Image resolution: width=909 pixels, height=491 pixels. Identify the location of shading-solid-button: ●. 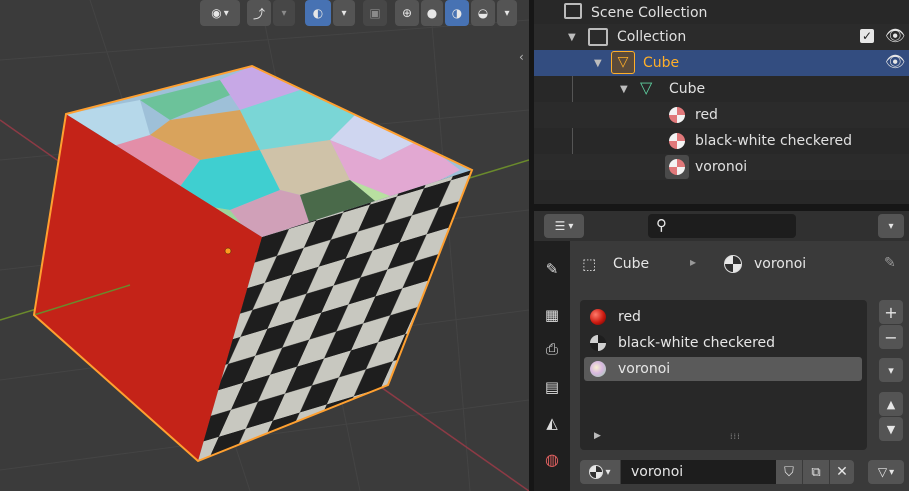
(432, 13).